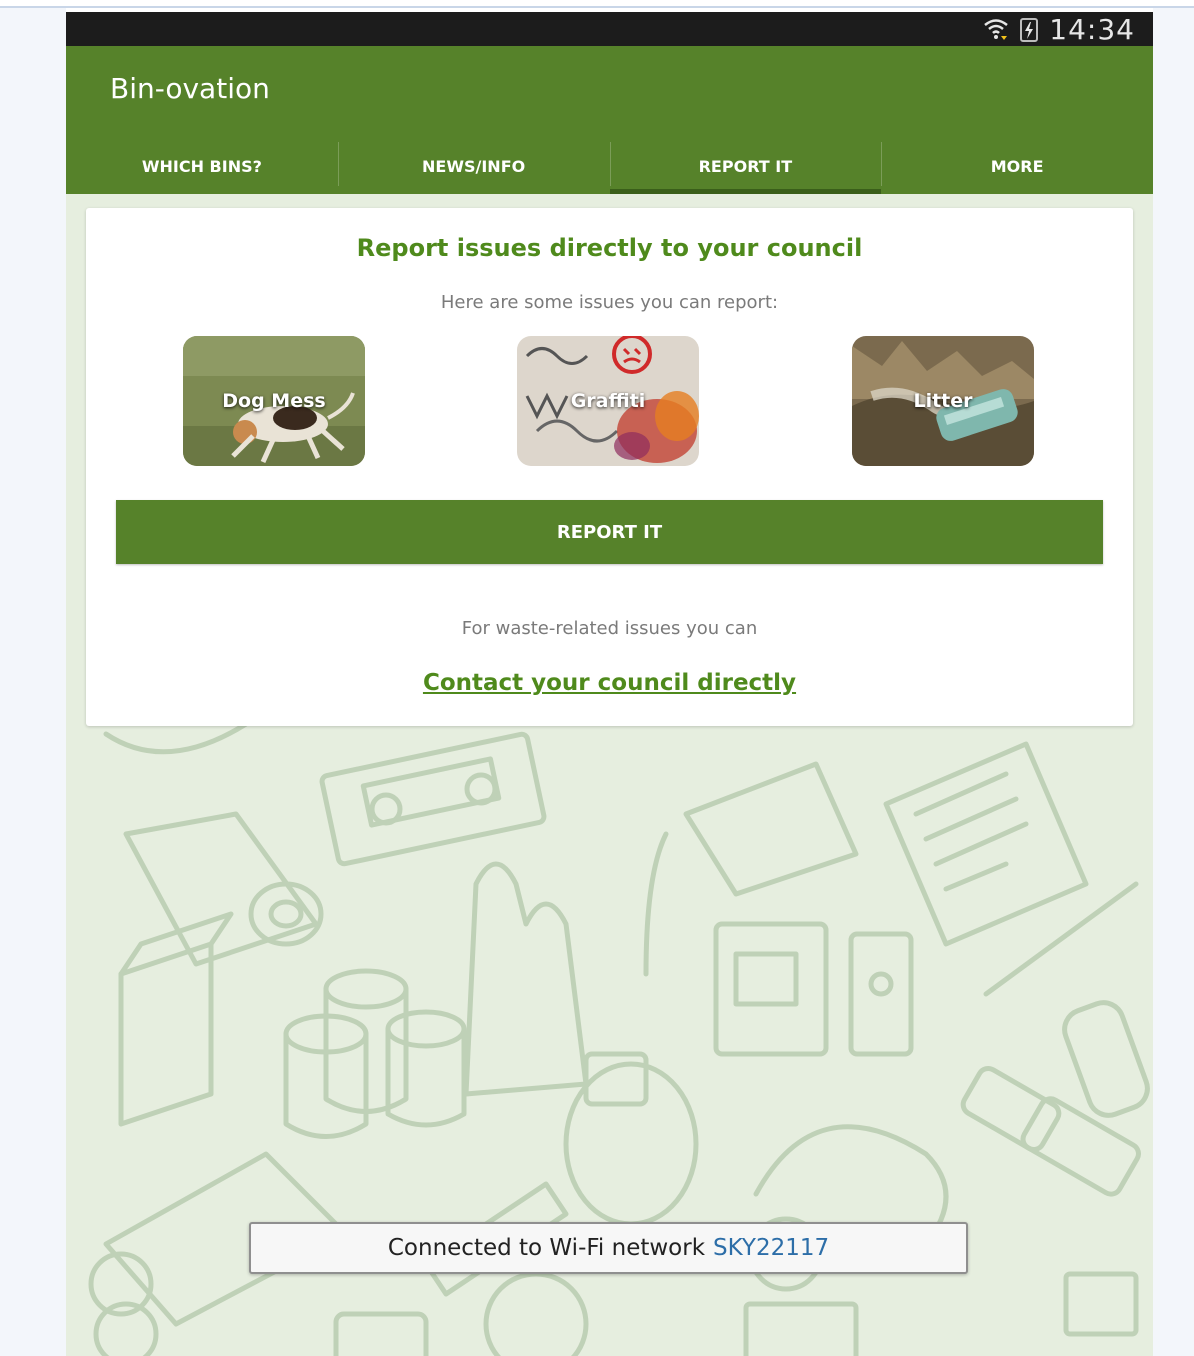 This screenshot has height=1356, width=1194. I want to click on status-icons: 14:34, so click(1059, 29).